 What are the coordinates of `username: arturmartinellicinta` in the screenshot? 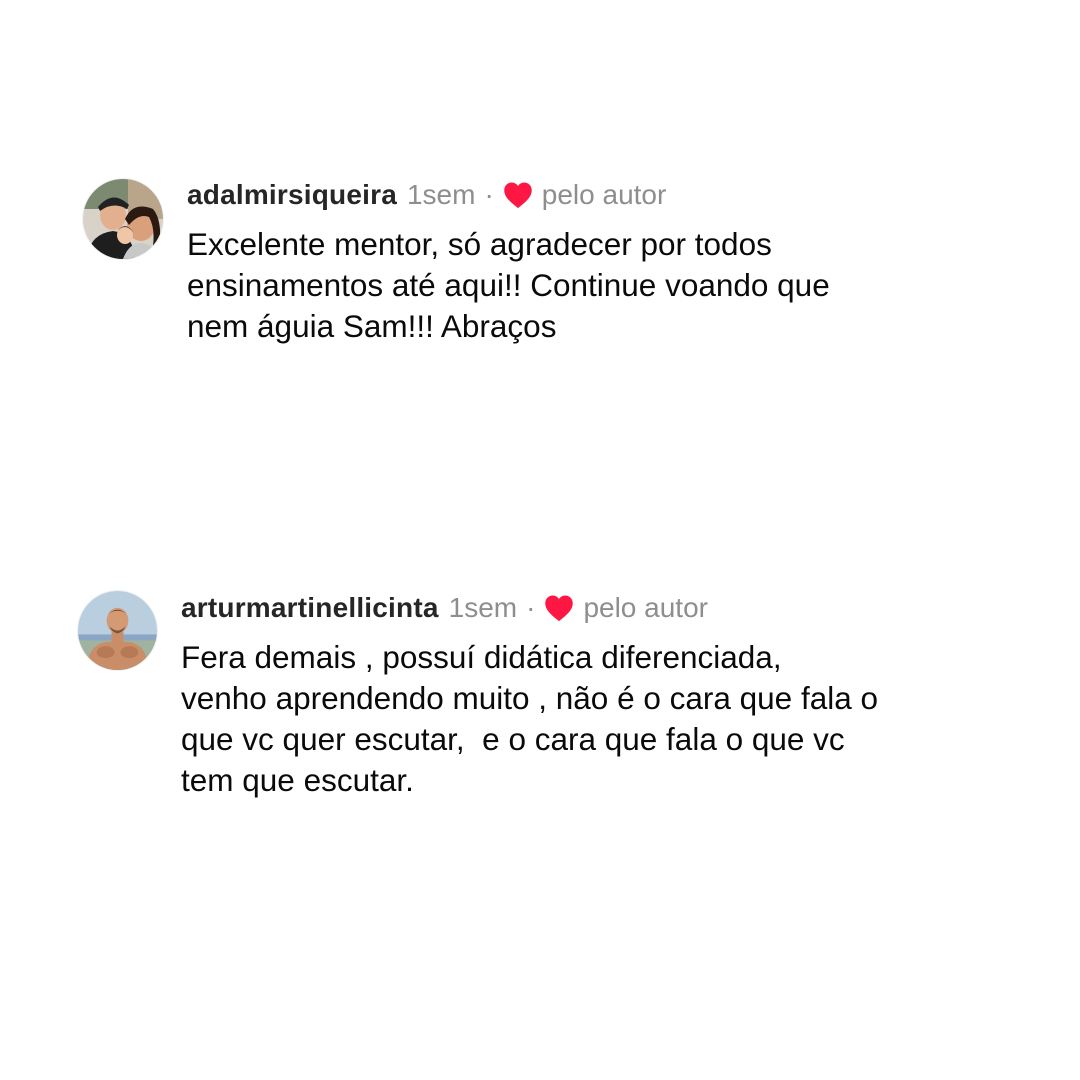 It's located at (310, 608).